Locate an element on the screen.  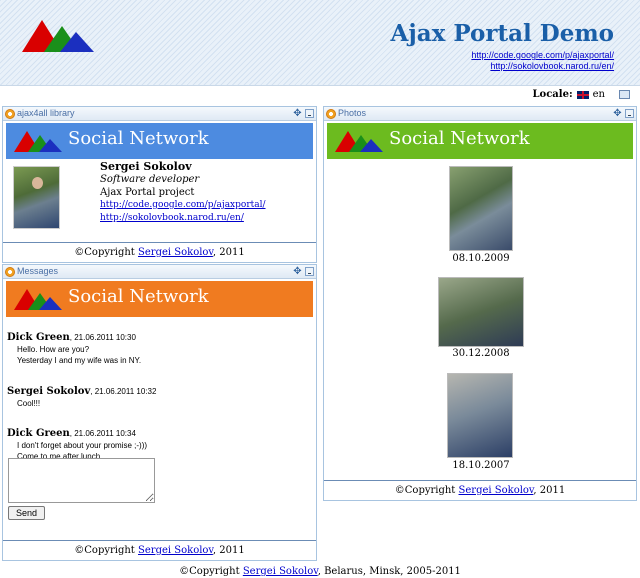
message-time: , 21.06.2011 10:32 is located at coordinates (123, 391).